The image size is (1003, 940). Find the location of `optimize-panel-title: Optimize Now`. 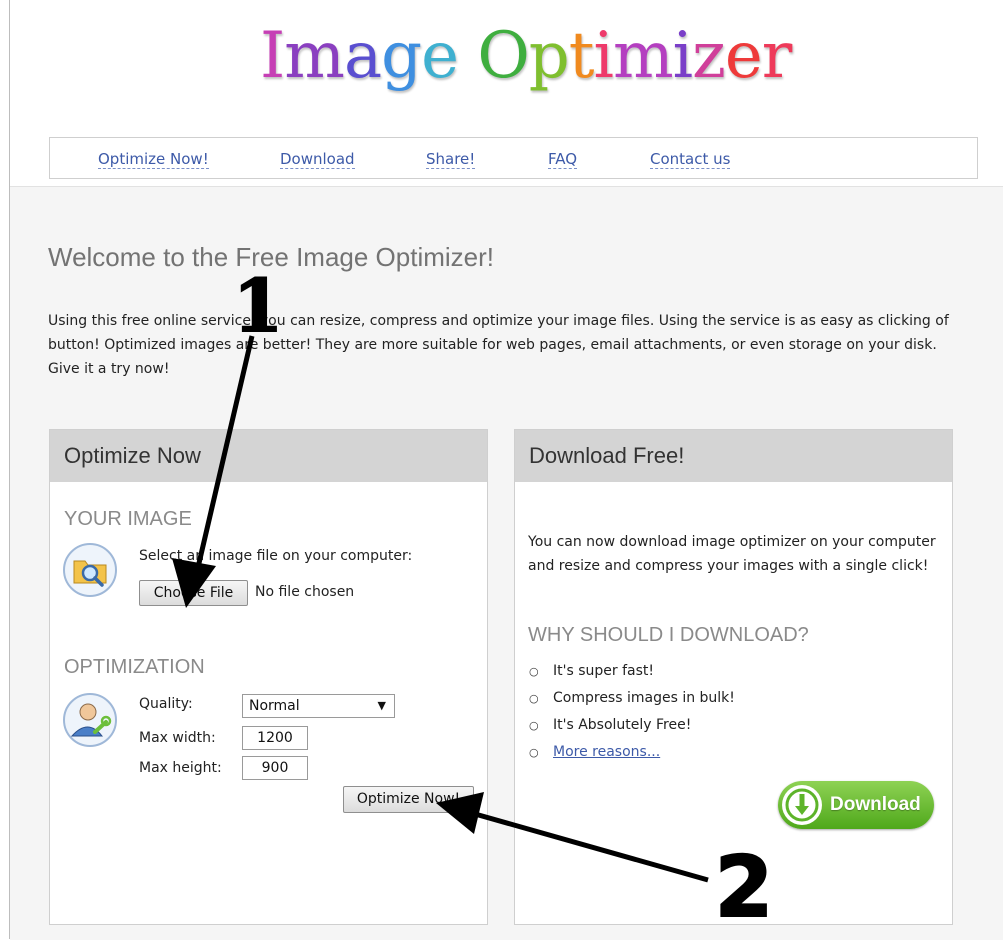

optimize-panel-title: Optimize Now is located at coordinates (268, 456).